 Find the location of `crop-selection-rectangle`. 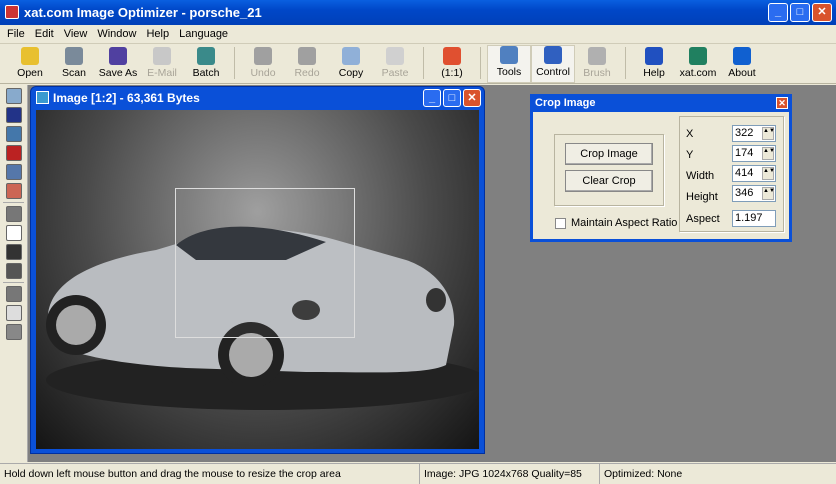

crop-selection-rectangle is located at coordinates (265, 263).